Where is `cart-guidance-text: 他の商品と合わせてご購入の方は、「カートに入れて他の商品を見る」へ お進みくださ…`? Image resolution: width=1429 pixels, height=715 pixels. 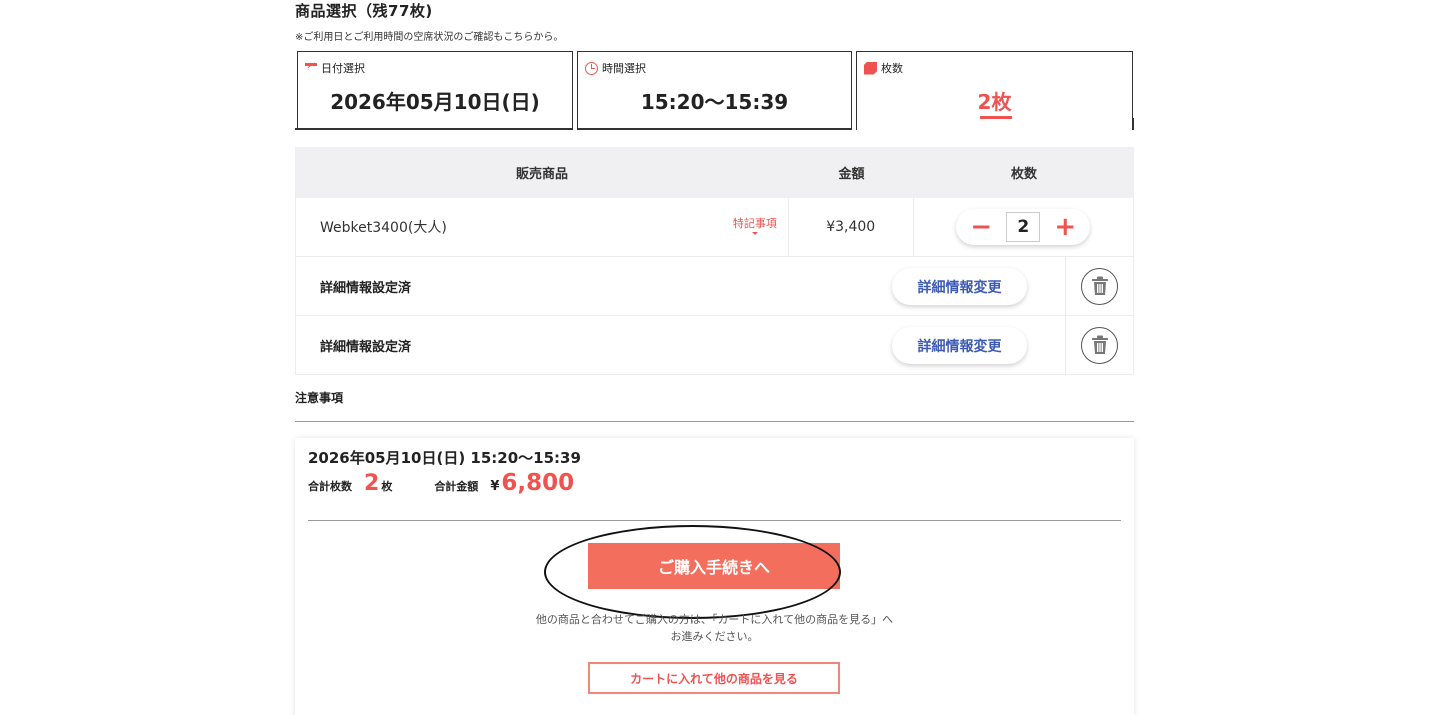 cart-guidance-text: 他の商品と合わせてご購入の方は、「カートに入れて他の商品を見る」へ お進みくださ… is located at coordinates (714, 628).